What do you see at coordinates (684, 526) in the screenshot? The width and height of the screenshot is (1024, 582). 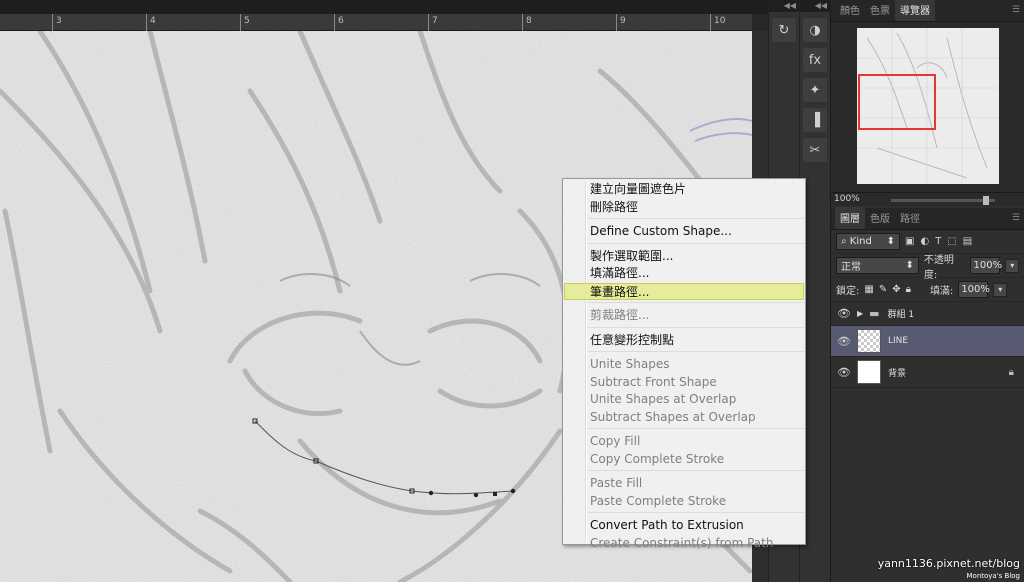 I see `context-menu-item: Convert Path to Extrusion` at bounding box center [684, 526].